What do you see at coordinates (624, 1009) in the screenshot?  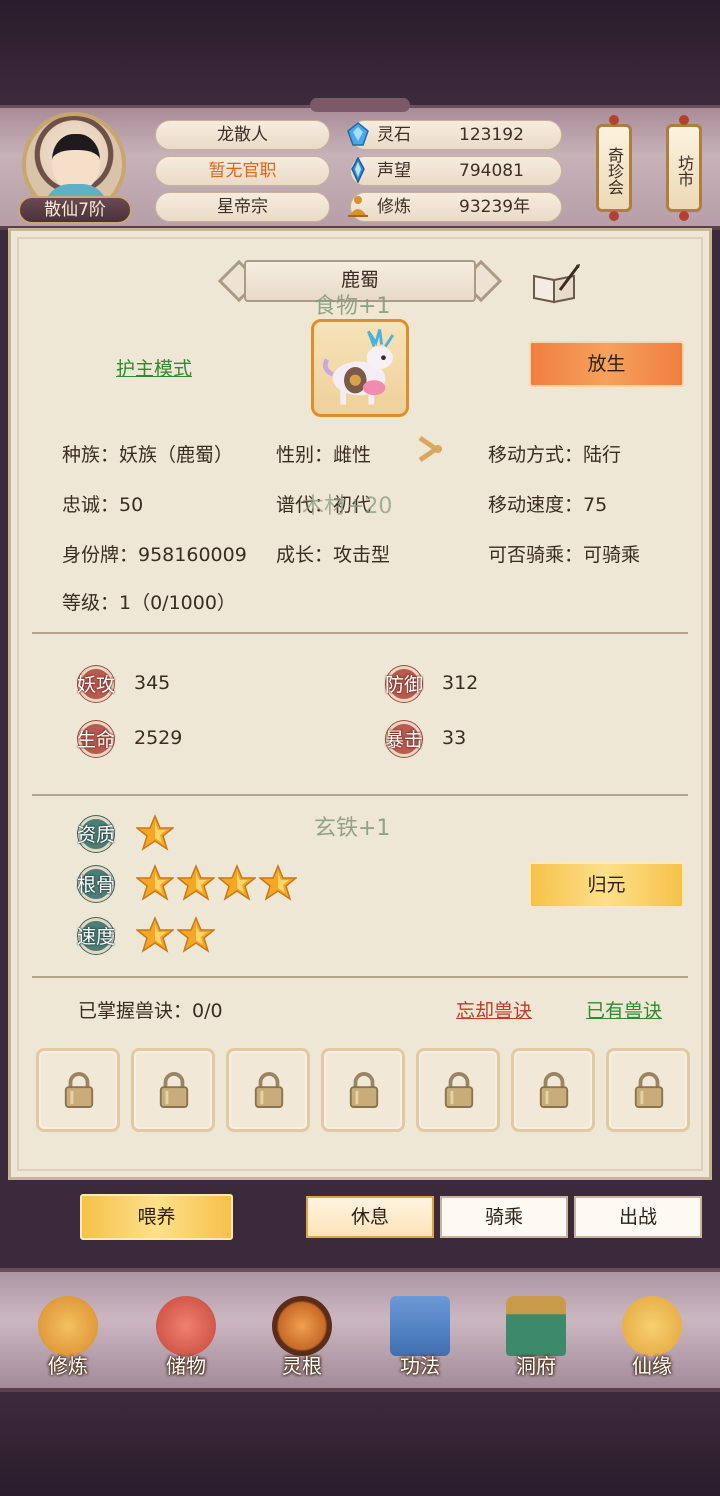 I see `owned-skills-link: 已有兽诀` at bounding box center [624, 1009].